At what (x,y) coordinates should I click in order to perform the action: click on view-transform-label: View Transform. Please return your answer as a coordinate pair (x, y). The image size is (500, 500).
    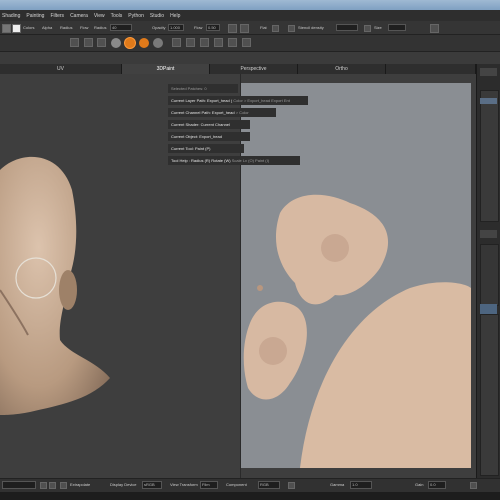
    Looking at the image, I should click on (184, 484).